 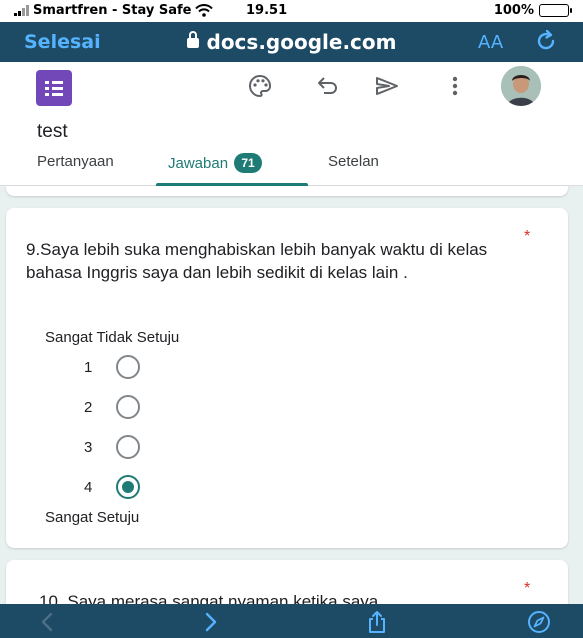 What do you see at coordinates (128, 487) in the screenshot?
I see `radio-button-selected` at bounding box center [128, 487].